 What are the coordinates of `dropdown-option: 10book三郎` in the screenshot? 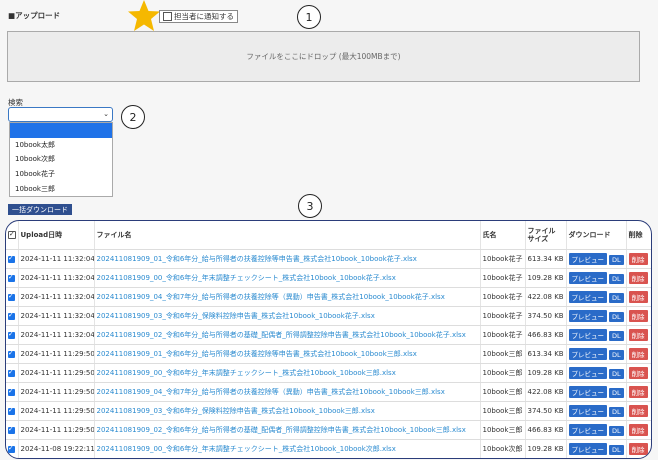 It's located at (61, 188).